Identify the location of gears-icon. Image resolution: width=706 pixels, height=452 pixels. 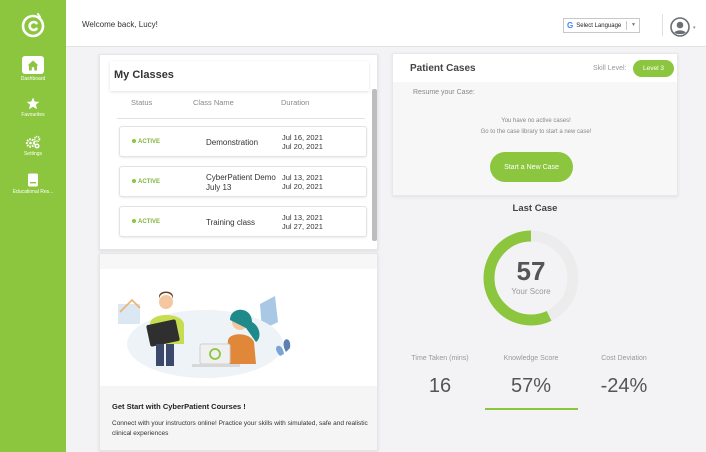
(33, 142).